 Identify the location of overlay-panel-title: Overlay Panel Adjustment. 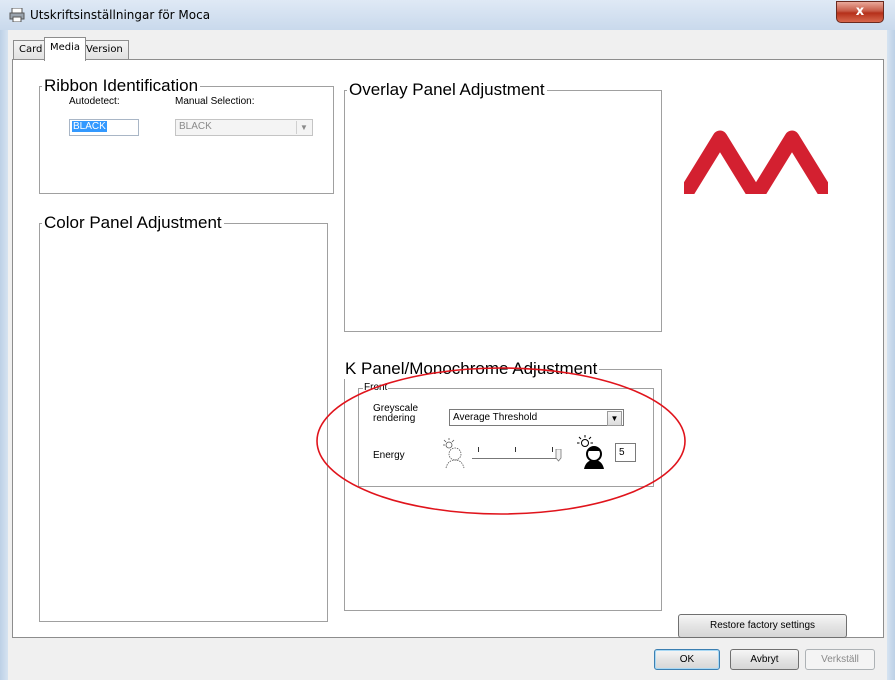
(447, 90).